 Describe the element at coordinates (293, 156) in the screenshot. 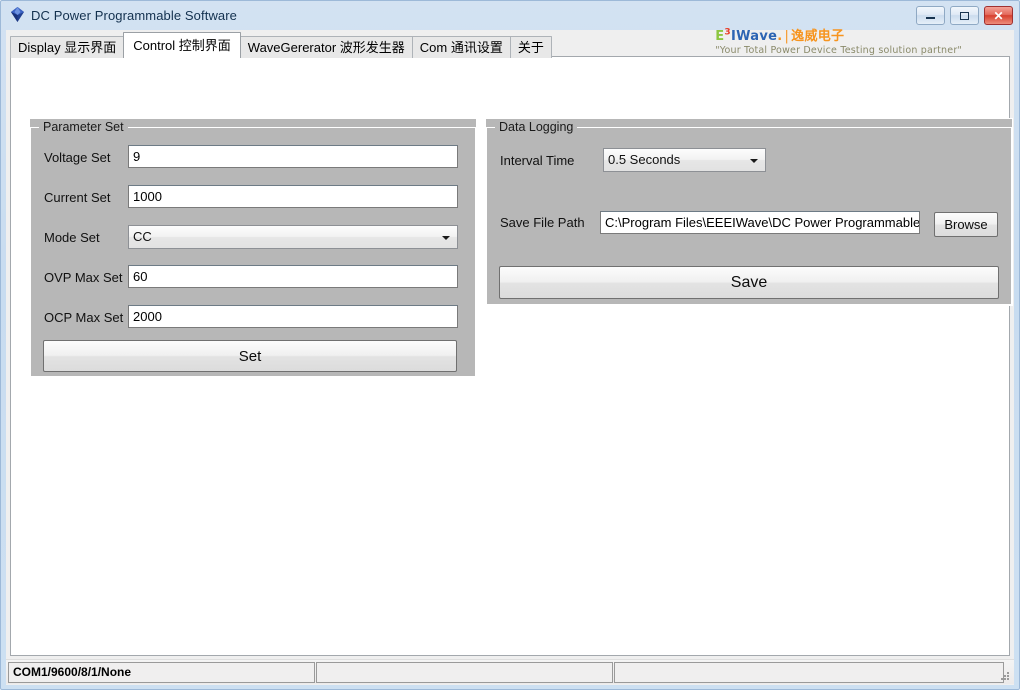

I see `voltage-set-input: 9` at that location.